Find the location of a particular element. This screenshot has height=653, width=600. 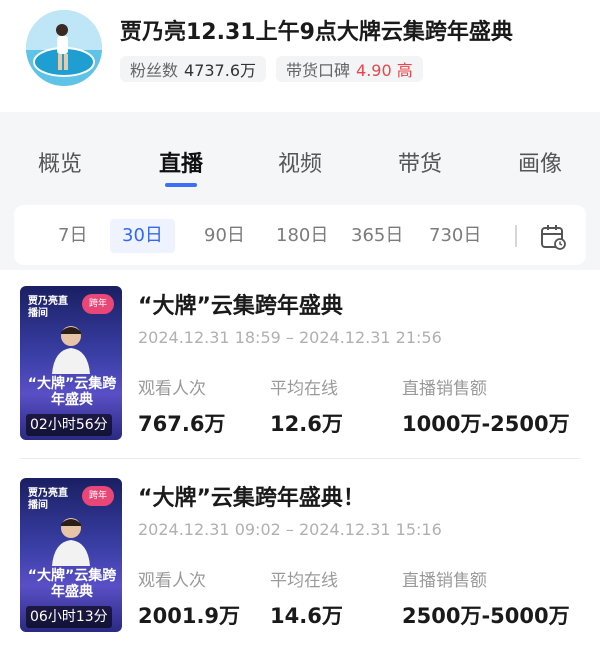

period-7d: 7日 is located at coordinates (72, 236).